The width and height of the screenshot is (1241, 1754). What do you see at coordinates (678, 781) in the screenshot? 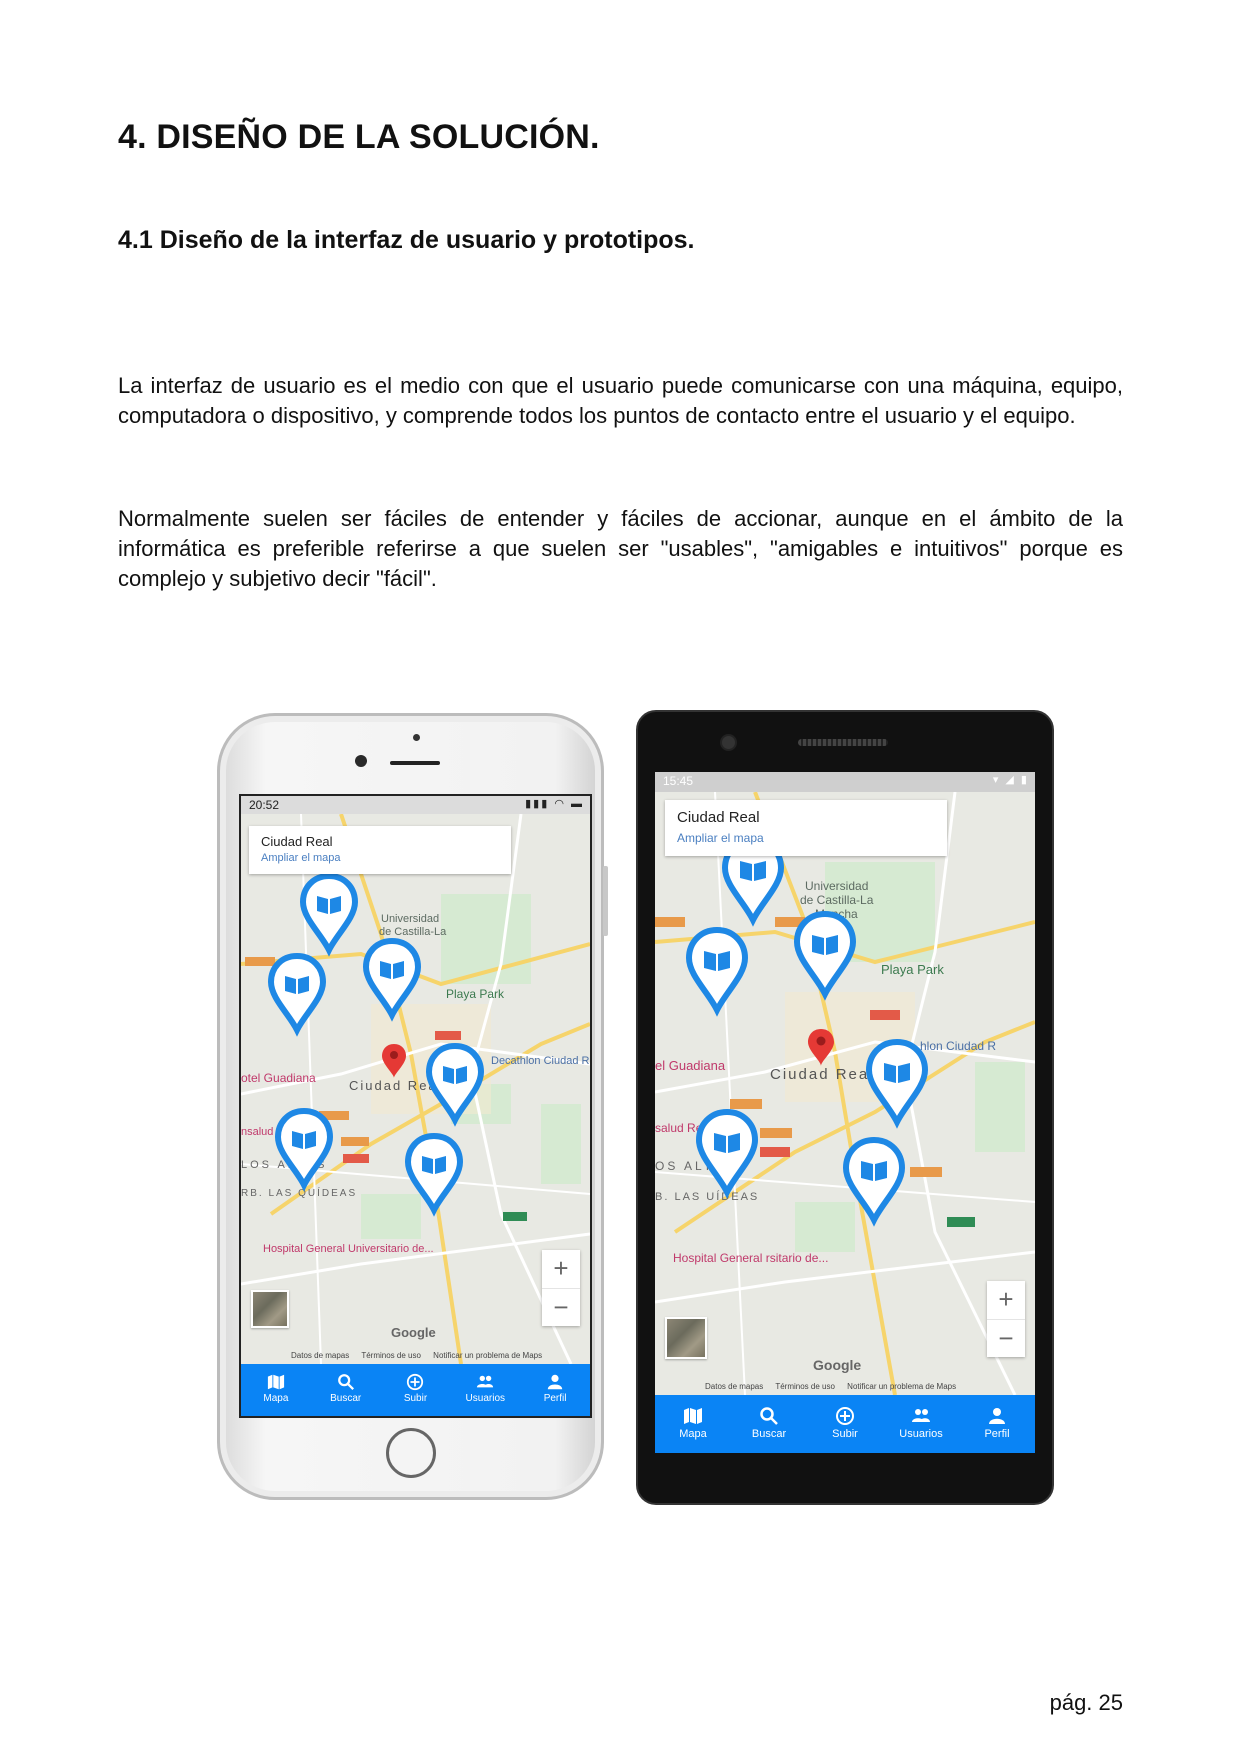
I see `status-time: 15:45` at bounding box center [678, 781].